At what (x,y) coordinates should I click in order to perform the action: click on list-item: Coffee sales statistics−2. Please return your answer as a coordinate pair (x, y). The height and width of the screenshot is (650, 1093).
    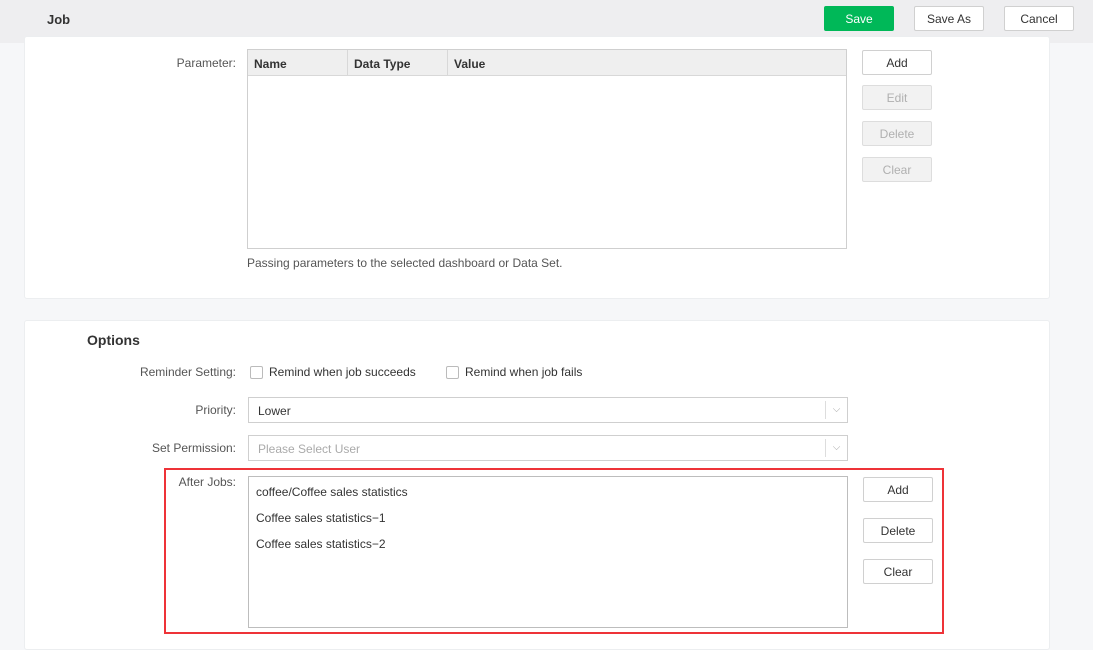
    Looking at the image, I should click on (321, 544).